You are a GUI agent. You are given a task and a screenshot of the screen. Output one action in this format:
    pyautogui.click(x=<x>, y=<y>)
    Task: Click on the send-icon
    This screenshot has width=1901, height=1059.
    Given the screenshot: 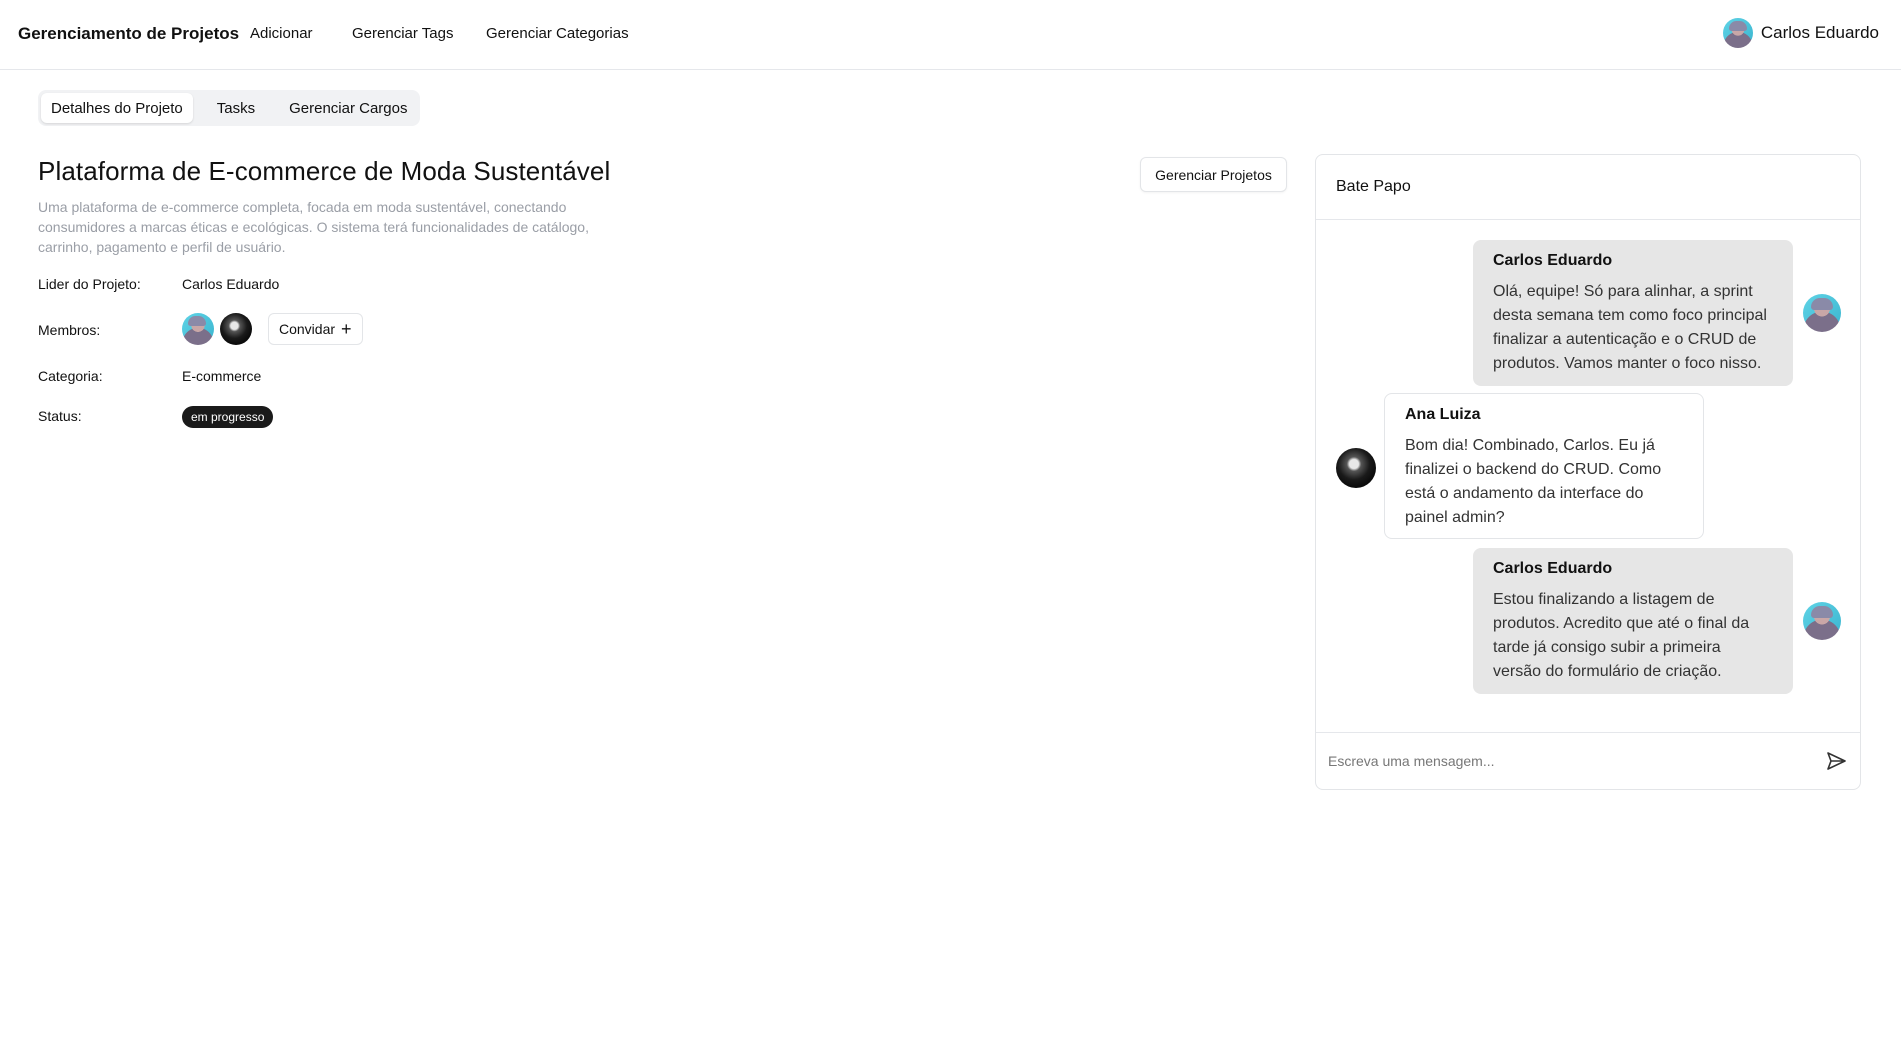 What is the action you would take?
    pyautogui.click(x=1836, y=761)
    